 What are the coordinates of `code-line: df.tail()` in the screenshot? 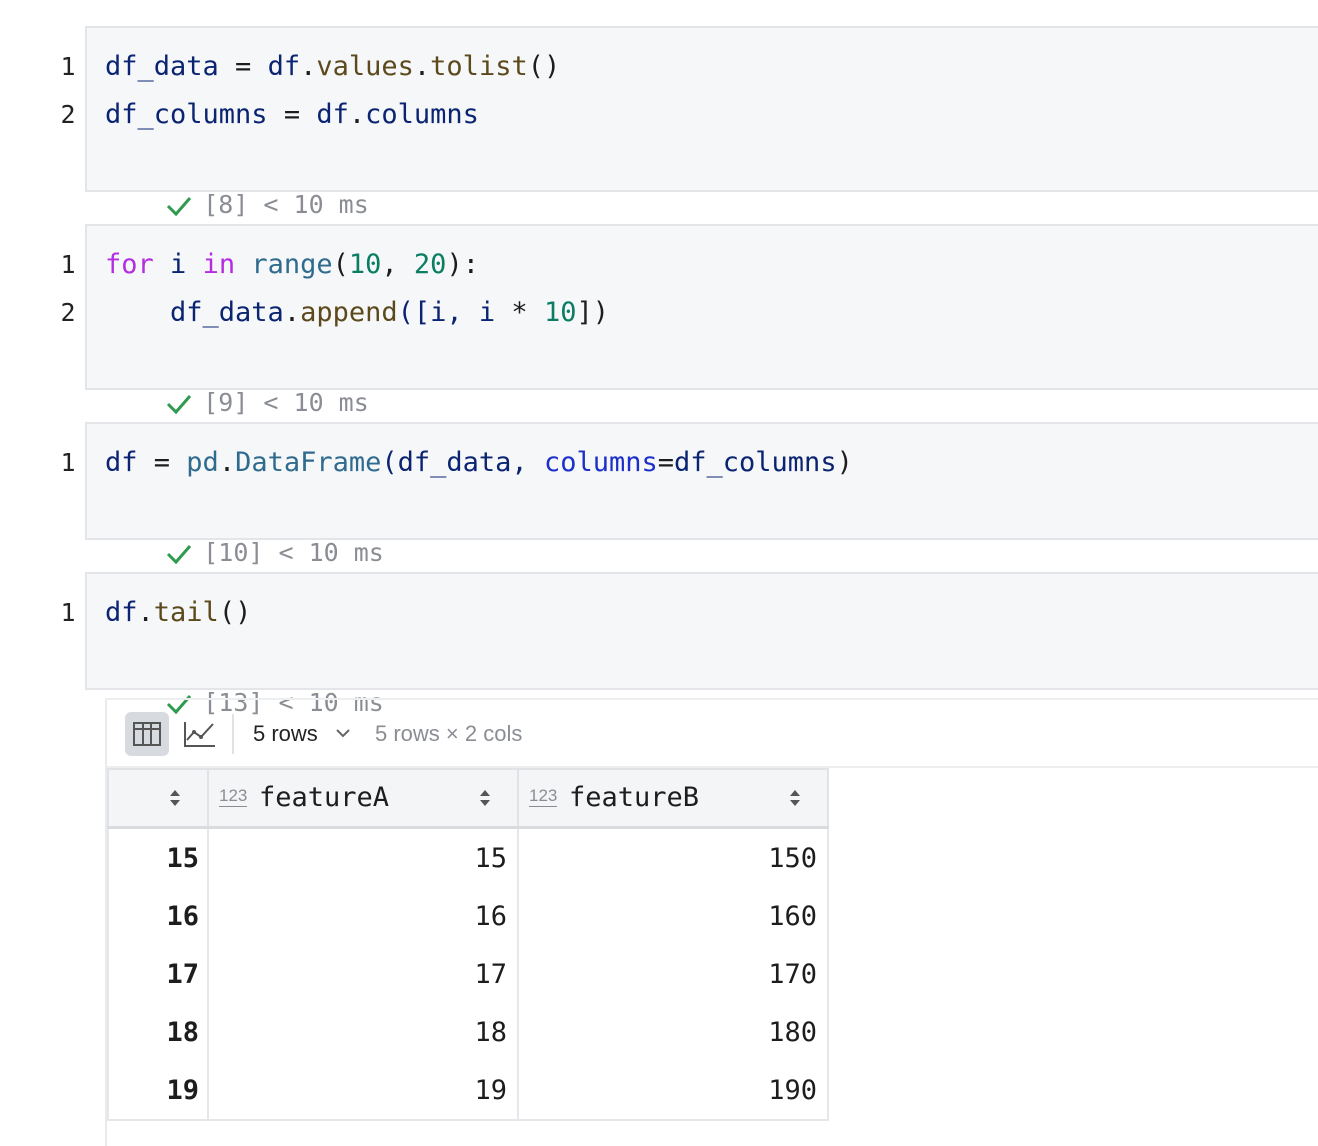 It's located at (178, 613).